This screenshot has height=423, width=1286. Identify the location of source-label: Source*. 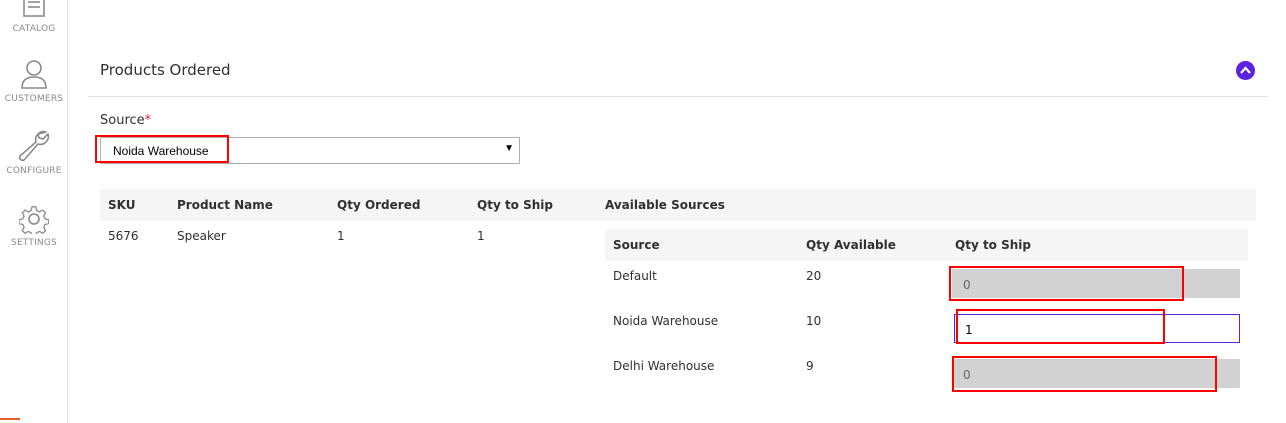
(125, 120).